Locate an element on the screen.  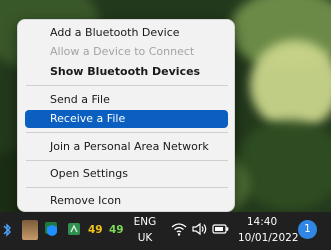
language-code: ENG is located at coordinates (145, 222).